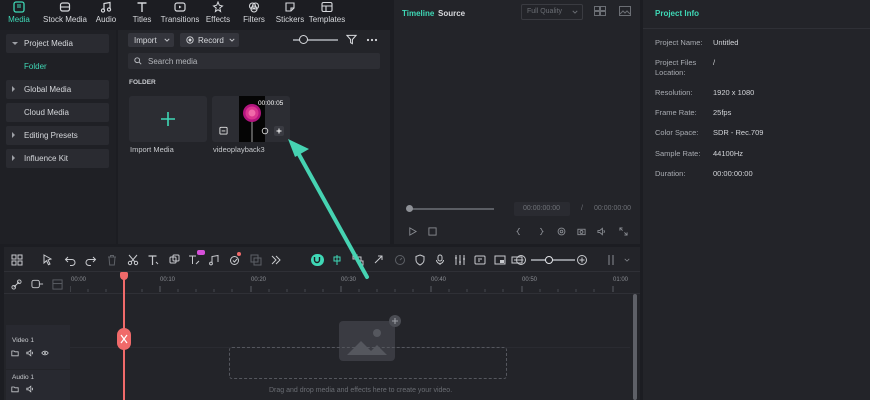  Describe the element at coordinates (17, 260) in the screenshot. I see `layout-grid-icon` at that location.